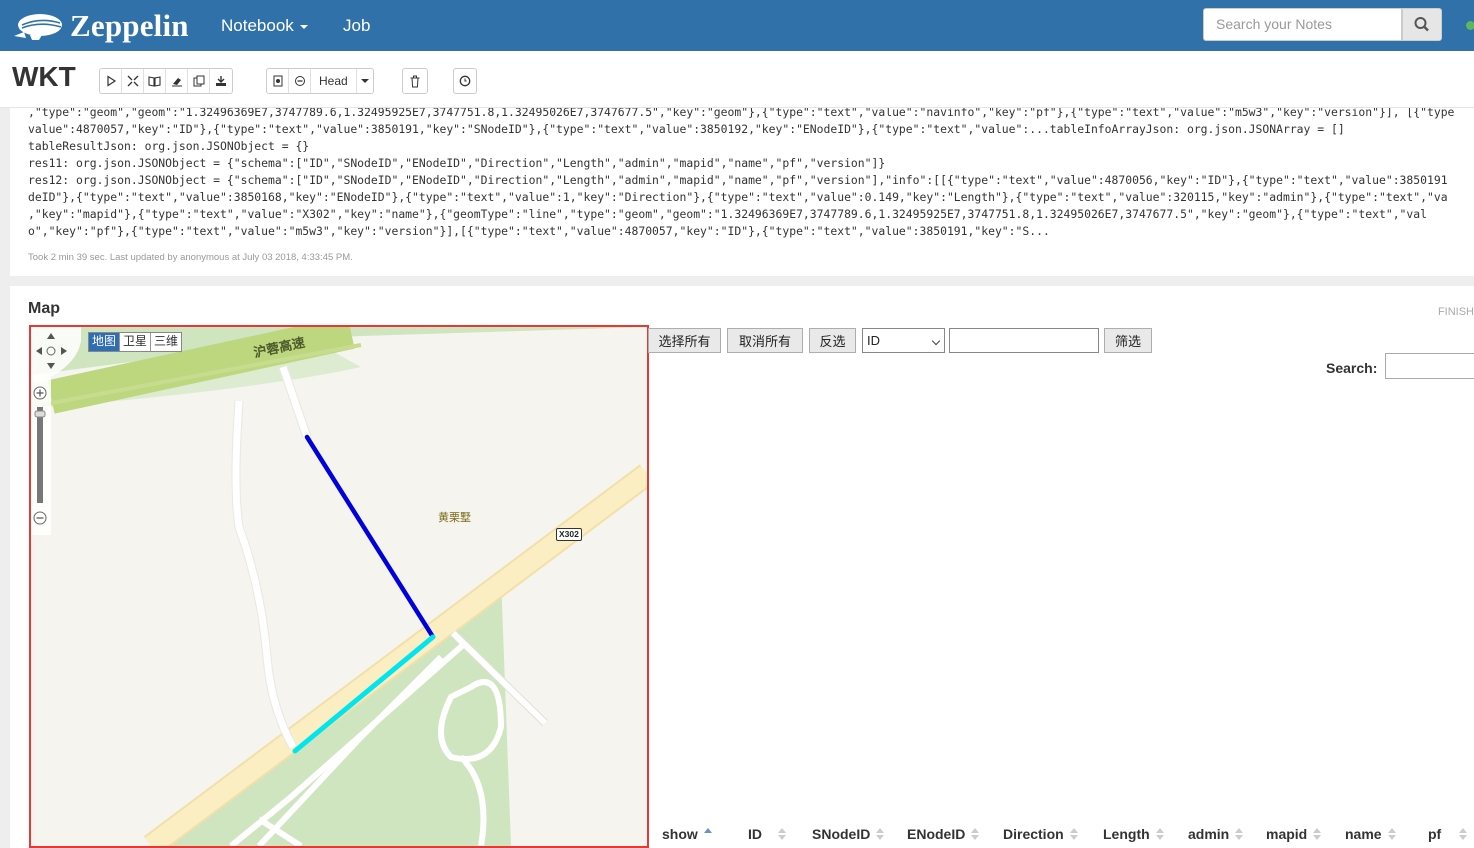  I want to click on nav-notebook-dropdown: Notebook, so click(264, 25).